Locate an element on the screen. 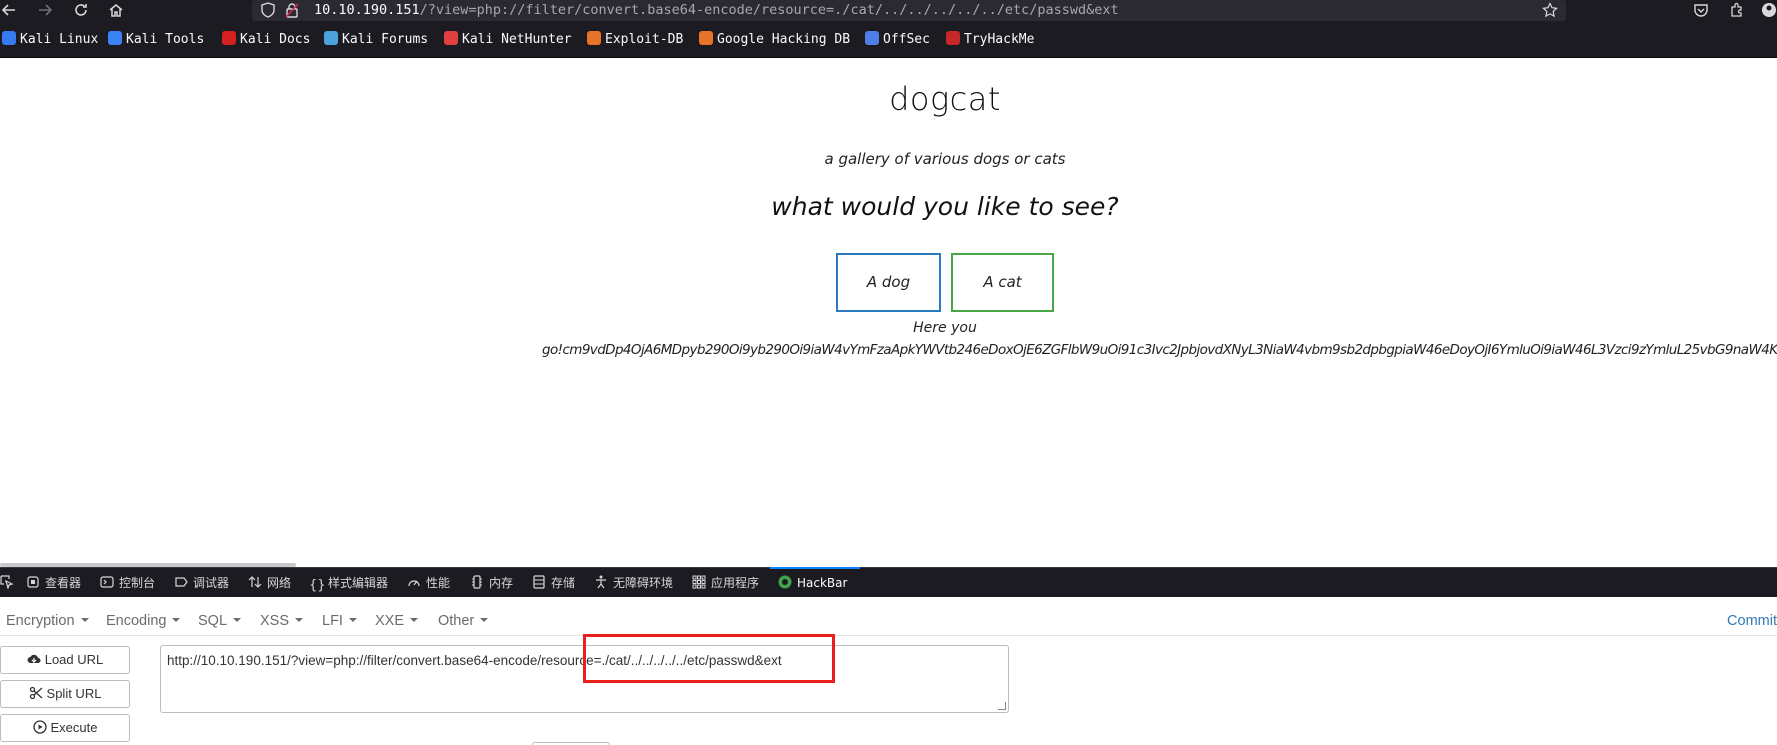 The height and width of the screenshot is (745, 1777). page-title: dogcat is located at coordinates (945, 99).